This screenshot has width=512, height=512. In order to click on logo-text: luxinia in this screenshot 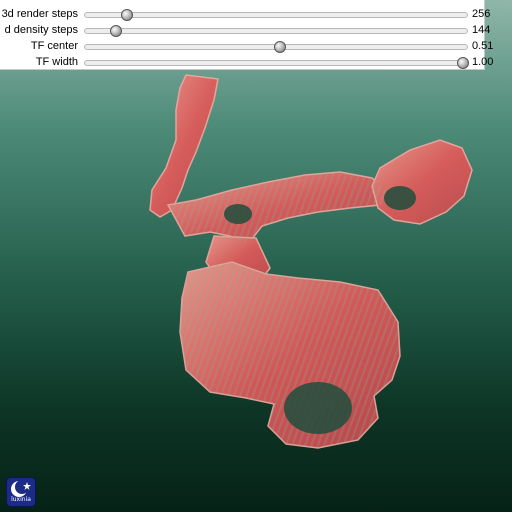, I will do `click(21, 499)`.